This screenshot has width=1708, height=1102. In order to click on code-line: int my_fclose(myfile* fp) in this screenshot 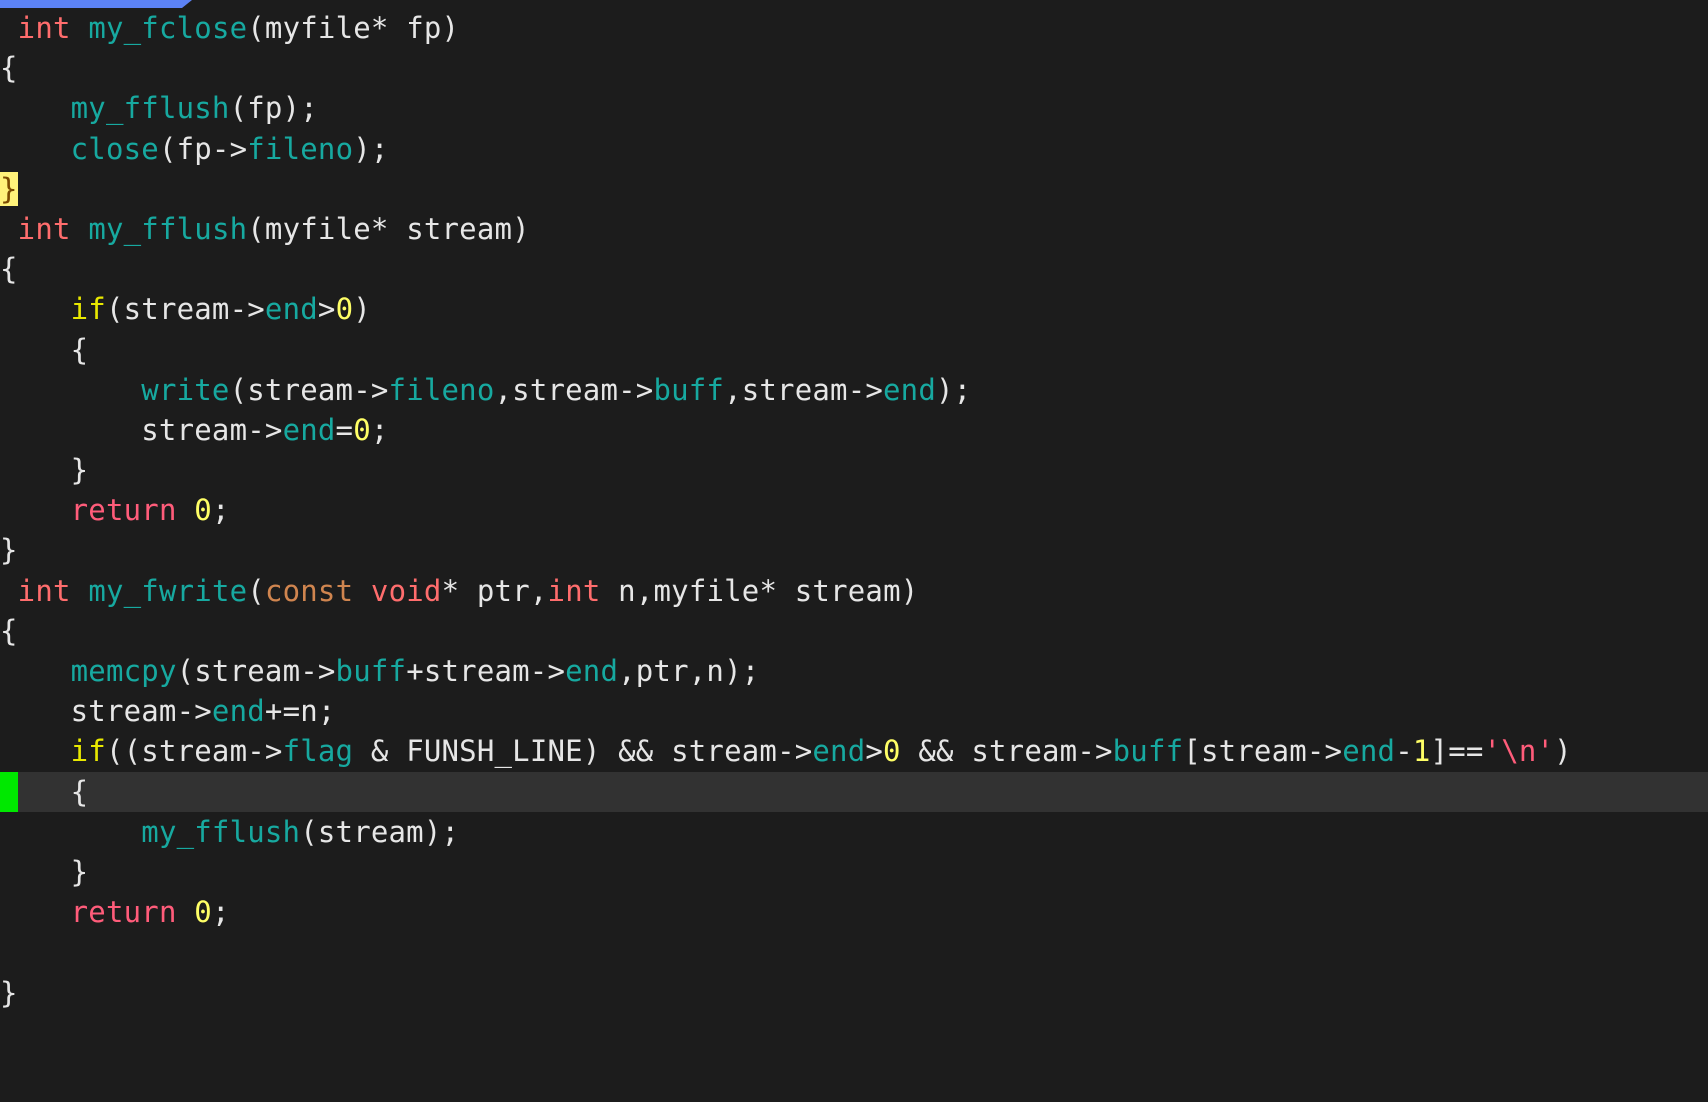, I will do `click(854, 28)`.